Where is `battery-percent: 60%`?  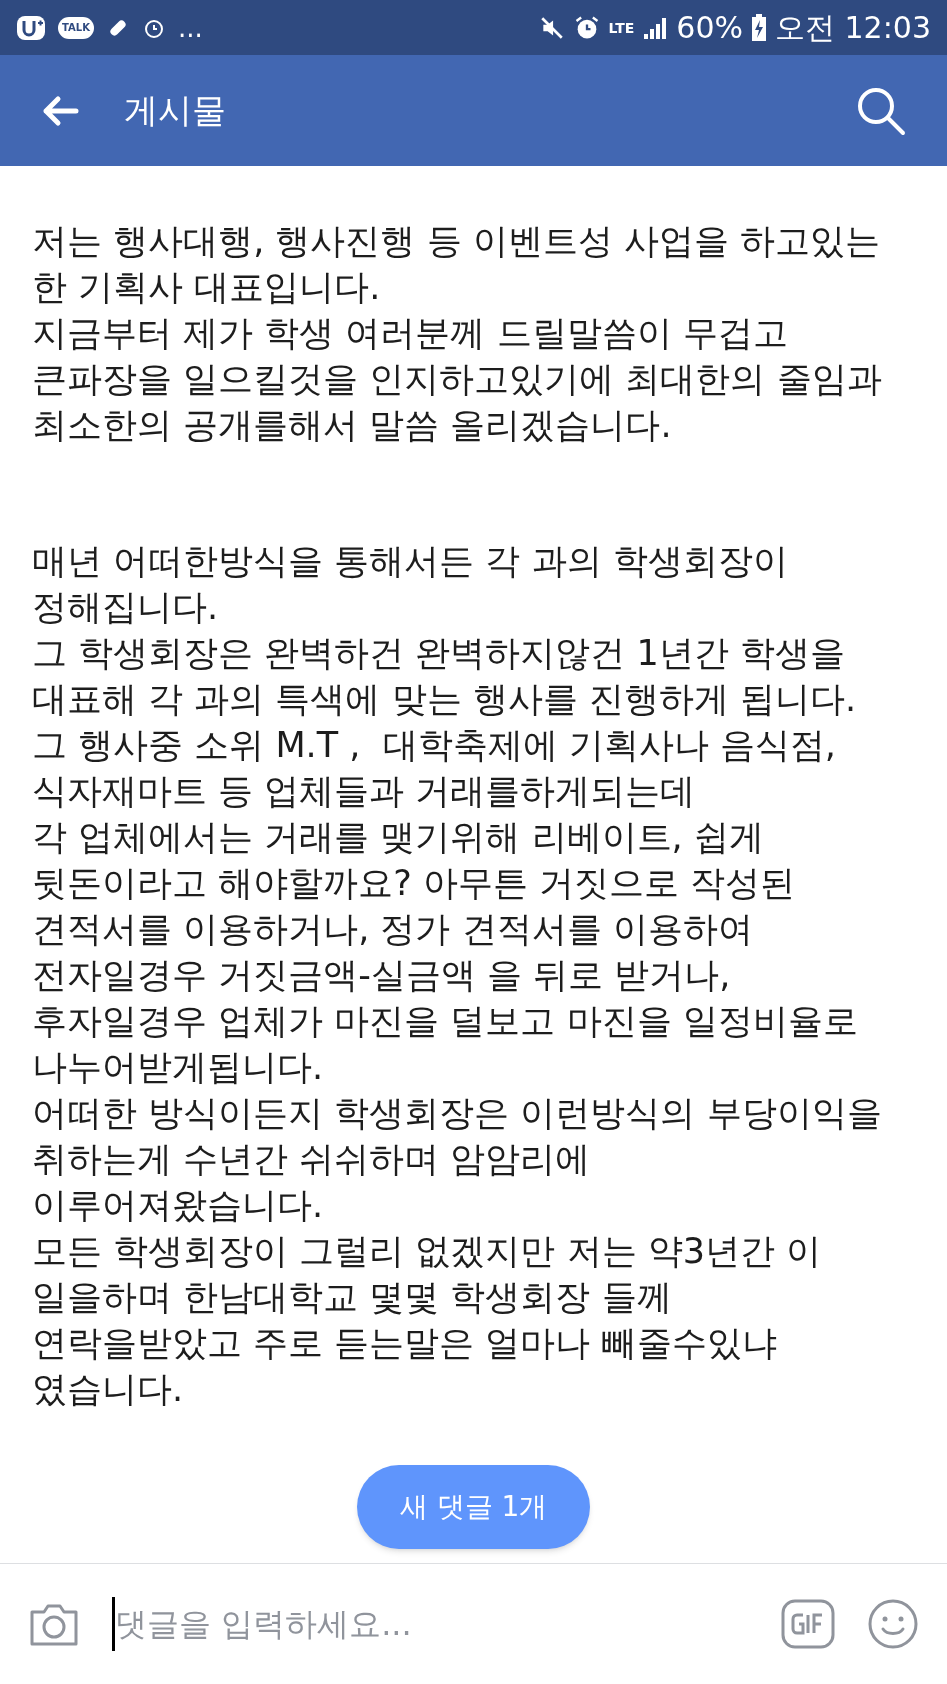 battery-percent: 60% is located at coordinates (709, 27).